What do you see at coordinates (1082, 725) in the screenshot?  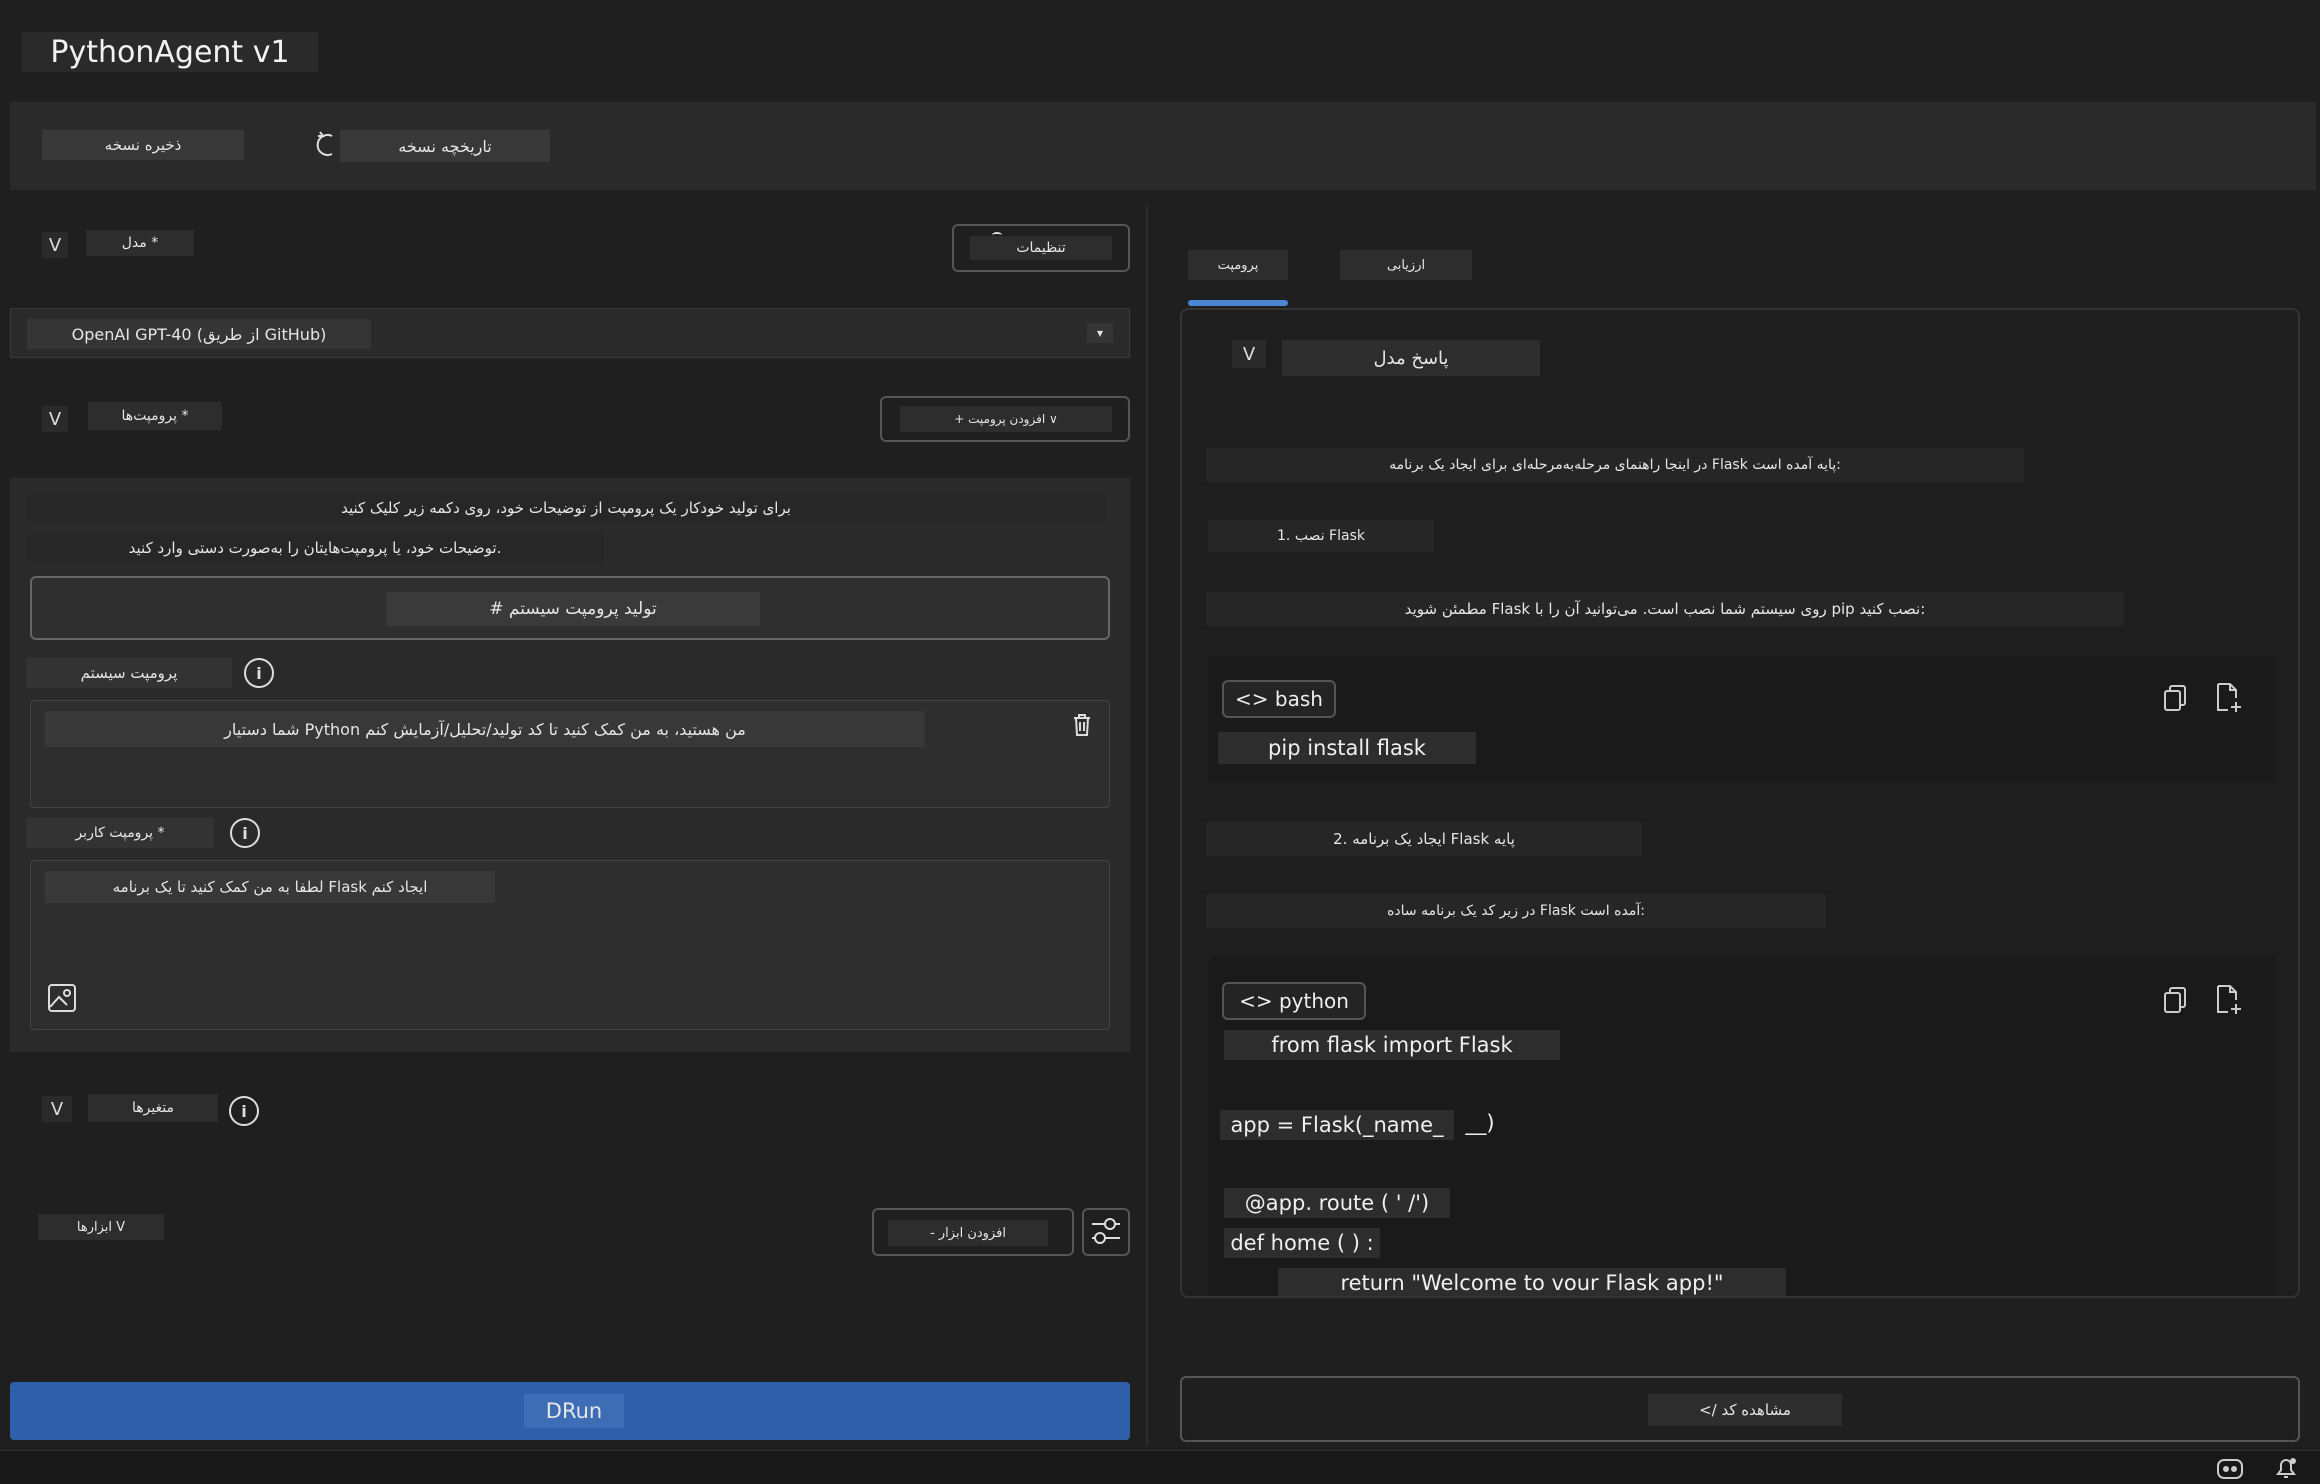 I see `trash-icon` at bounding box center [1082, 725].